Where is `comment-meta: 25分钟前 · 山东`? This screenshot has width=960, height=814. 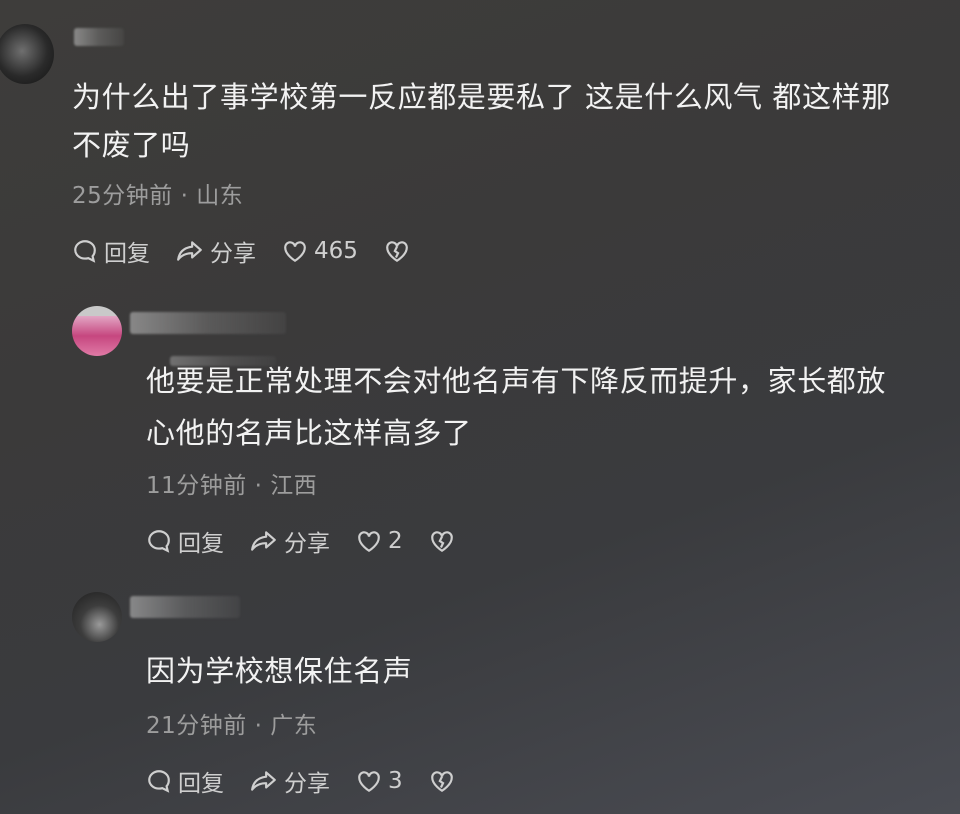 comment-meta: 25分钟前 · 山东 is located at coordinates (158, 196).